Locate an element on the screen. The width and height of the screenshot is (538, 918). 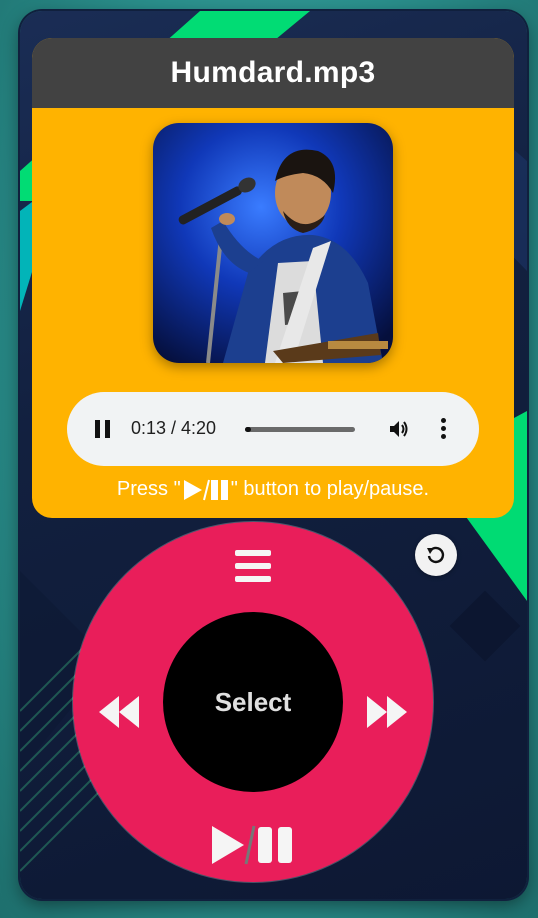
more-options-icon is located at coordinates (444, 429).